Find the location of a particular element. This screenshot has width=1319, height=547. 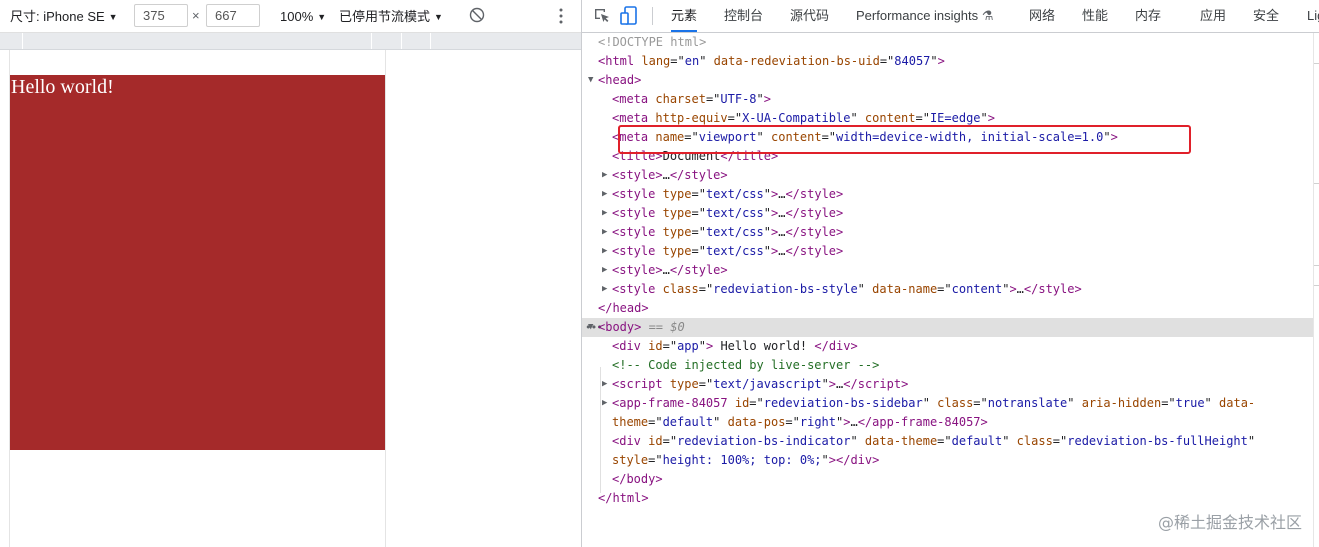

viewport-meta-highlight is located at coordinates (904, 139).